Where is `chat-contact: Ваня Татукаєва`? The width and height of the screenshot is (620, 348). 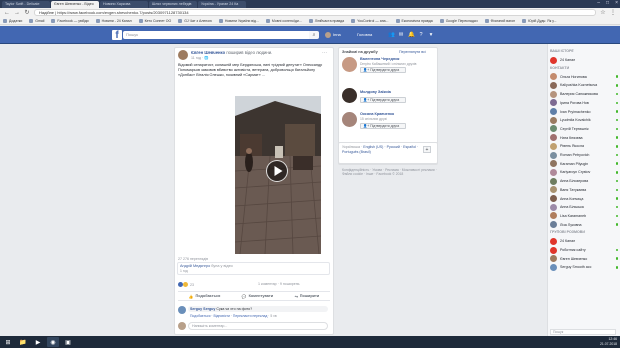
chat-contact: Ваня Татукаєва is located at coordinates (584, 190).